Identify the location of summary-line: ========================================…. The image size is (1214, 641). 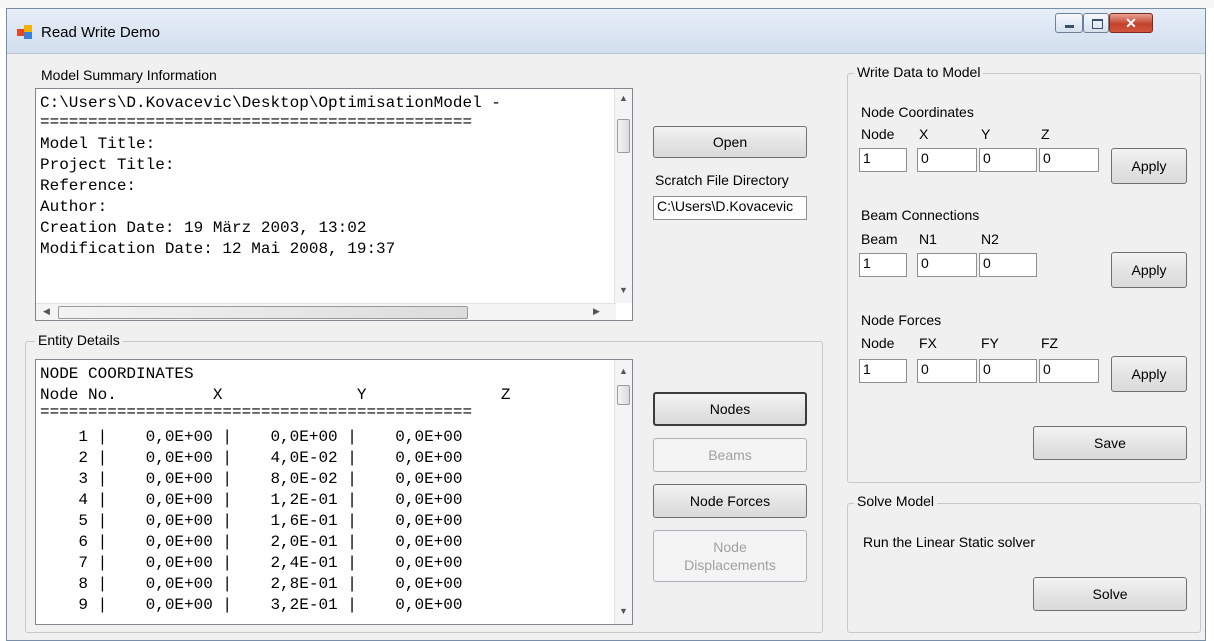
(256, 122).